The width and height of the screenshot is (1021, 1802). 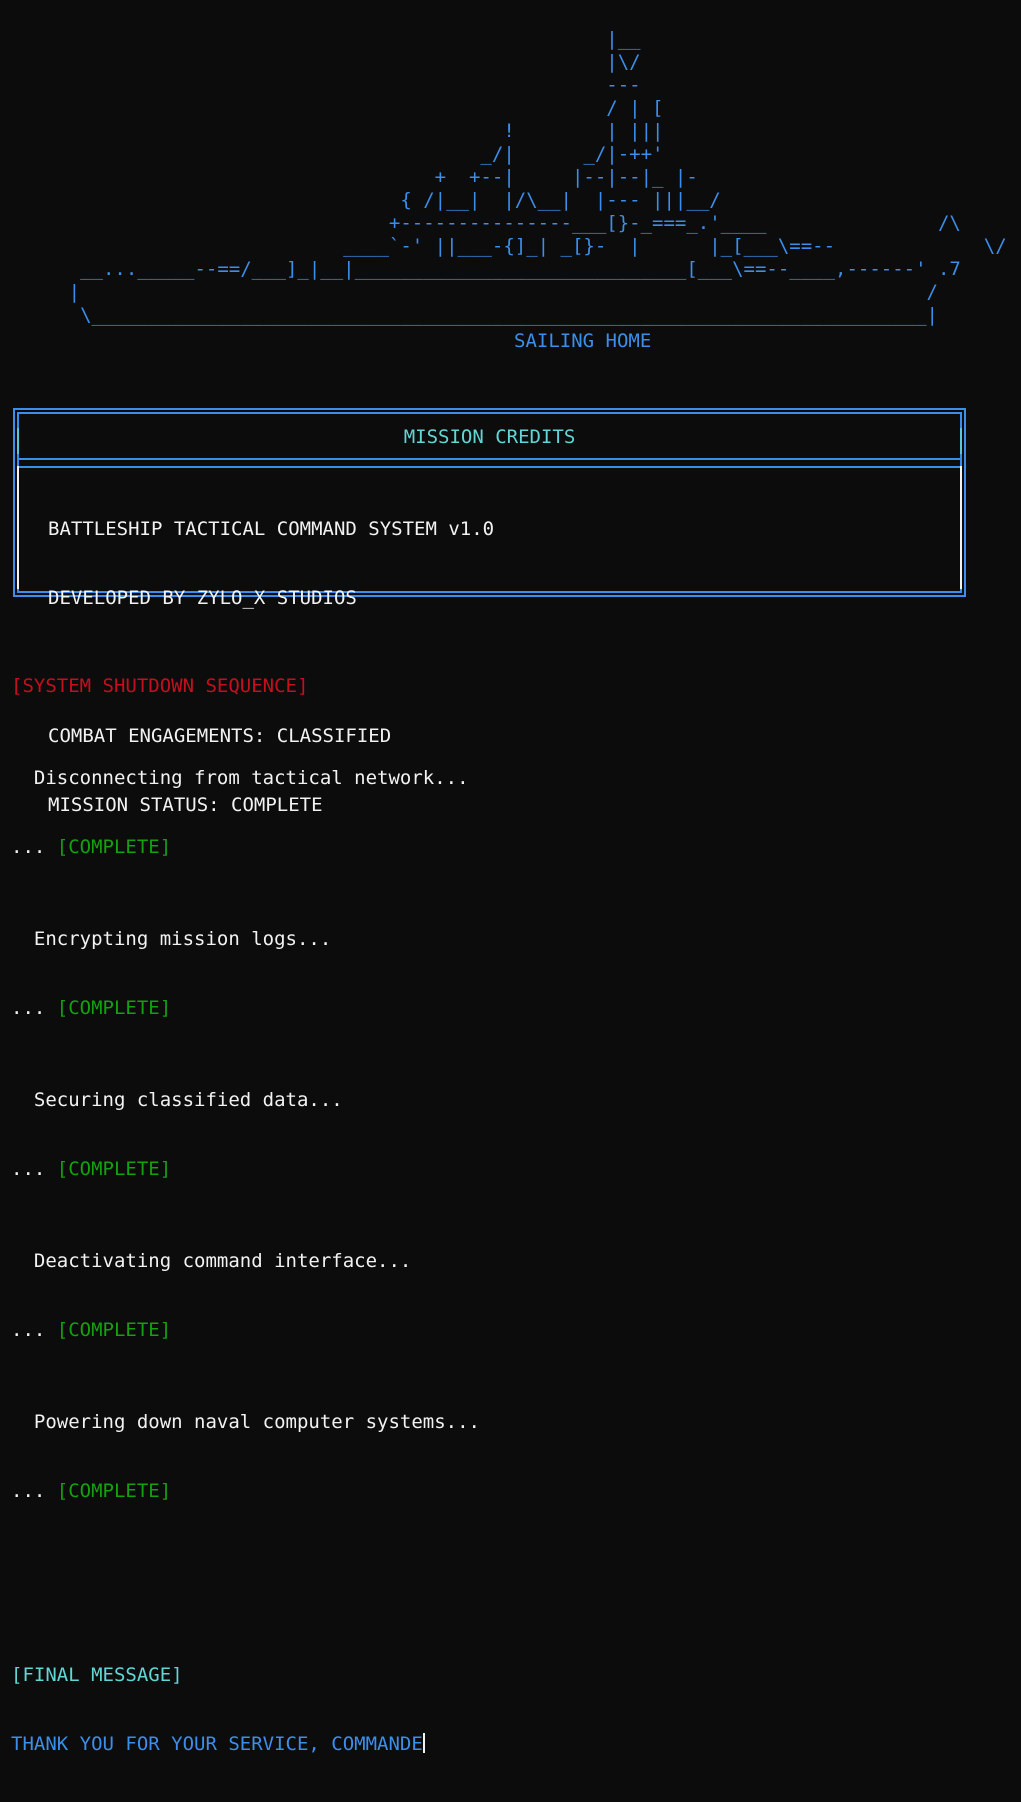 I want to click on credits-divider, so click(x=489, y=463).